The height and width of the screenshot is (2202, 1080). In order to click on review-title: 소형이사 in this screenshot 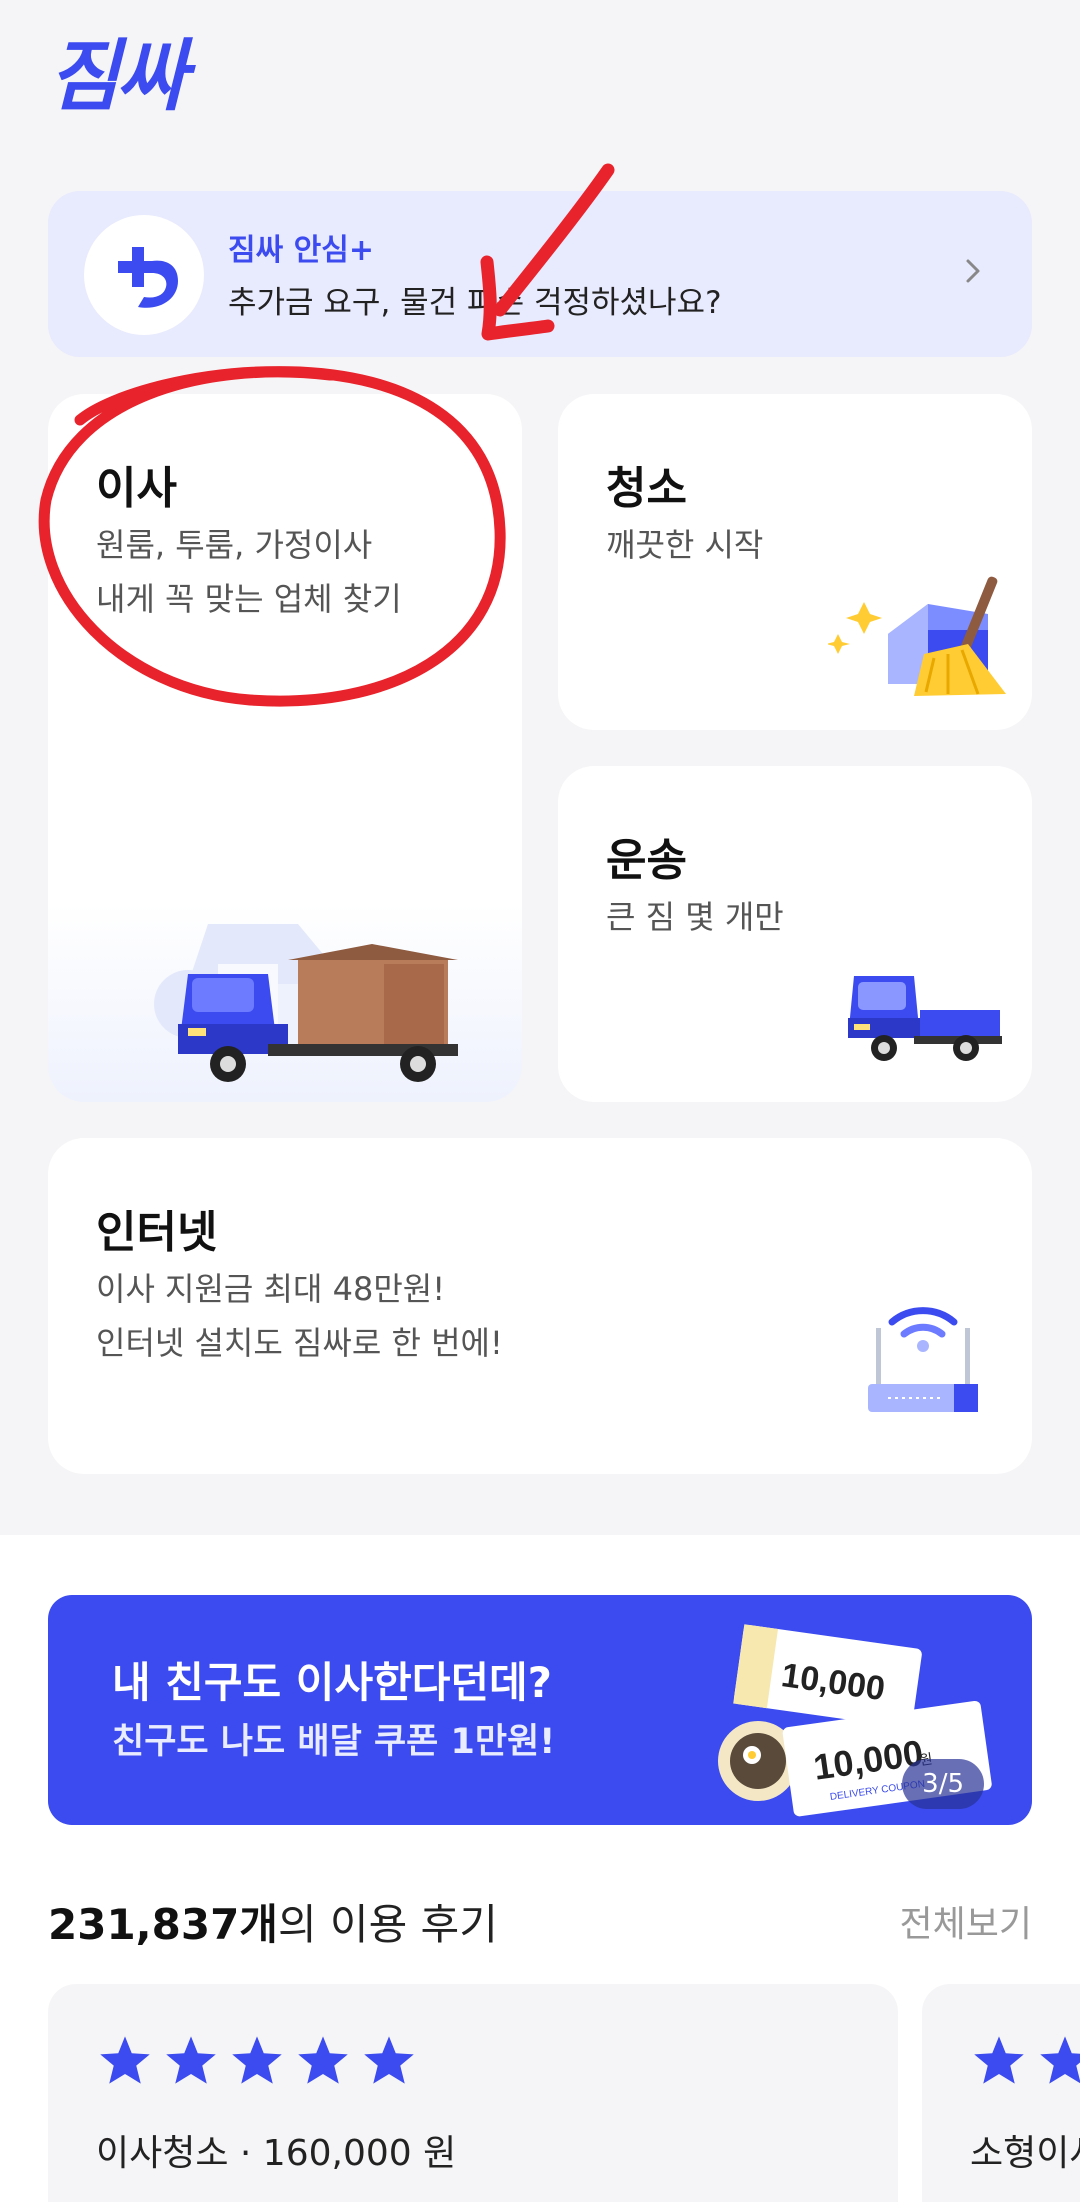, I will do `click(1025, 2153)`.